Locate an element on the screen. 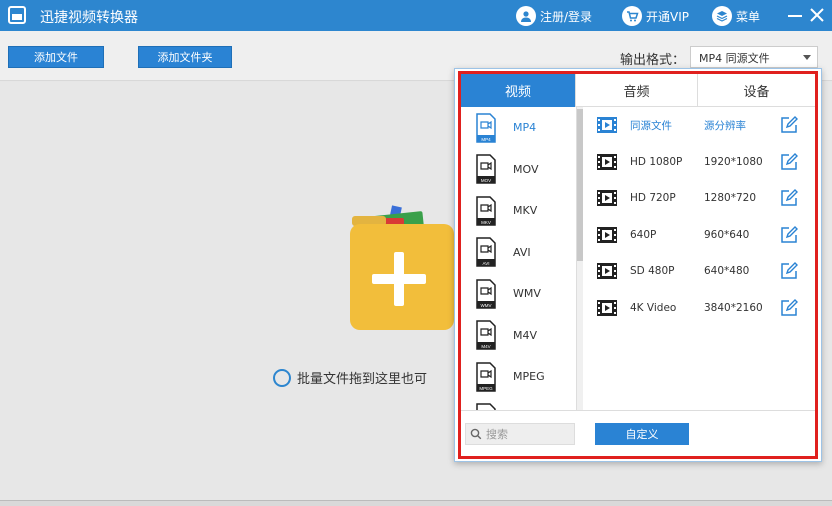 This screenshot has width=832, height=506. format-scrollbar is located at coordinates (580, 258).